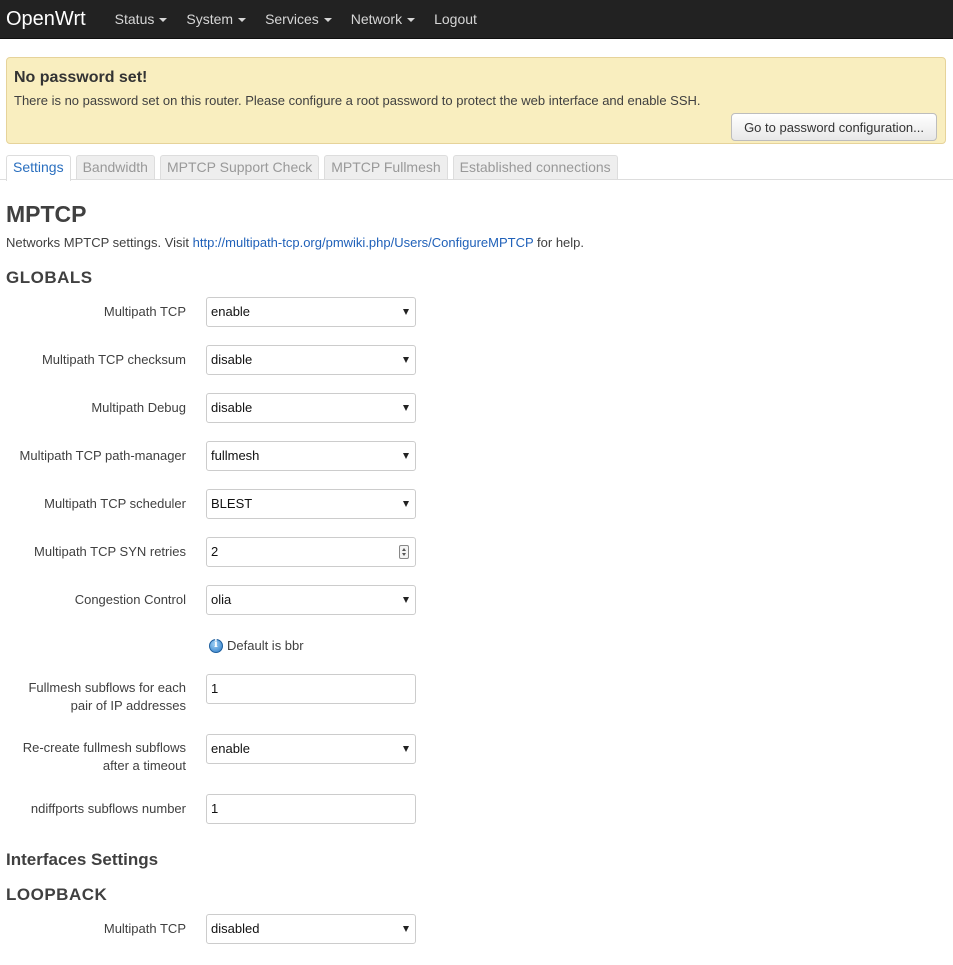 This screenshot has height=965, width=953. Describe the element at coordinates (239, 167) in the screenshot. I see `tab-mptcp-support-check: MPTCP Support Check` at that location.